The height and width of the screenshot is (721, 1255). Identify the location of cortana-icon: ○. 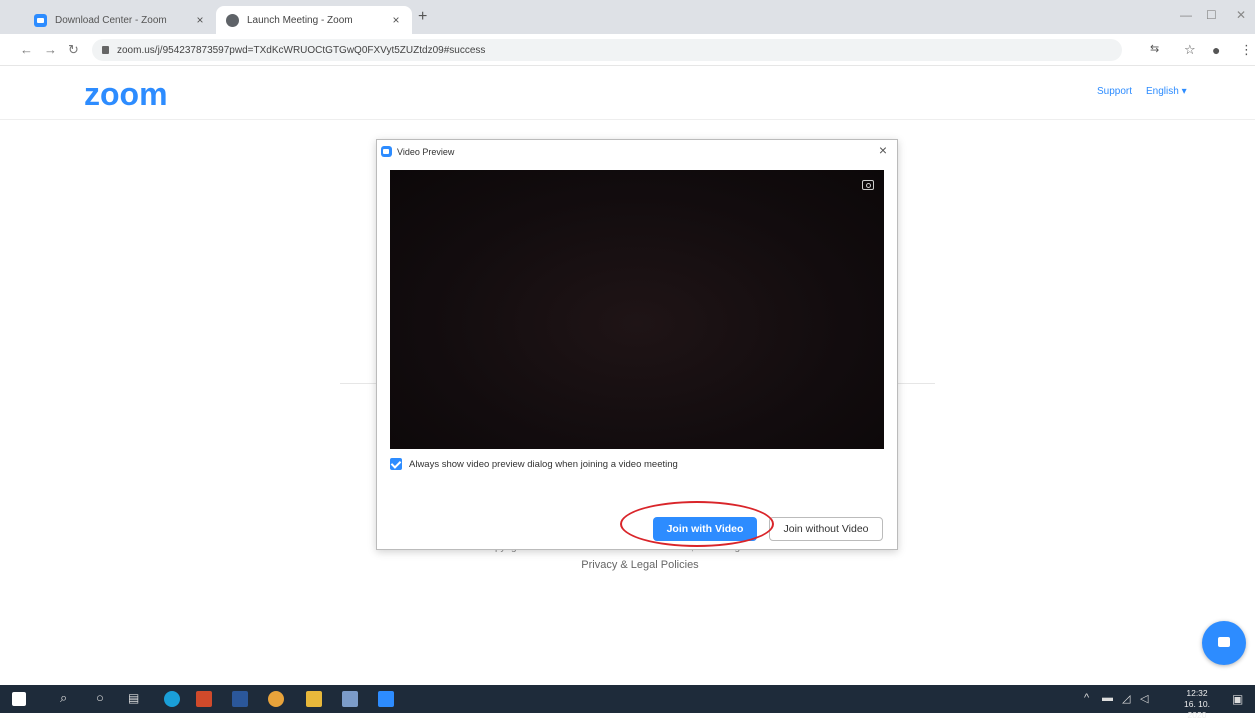
(100, 697).